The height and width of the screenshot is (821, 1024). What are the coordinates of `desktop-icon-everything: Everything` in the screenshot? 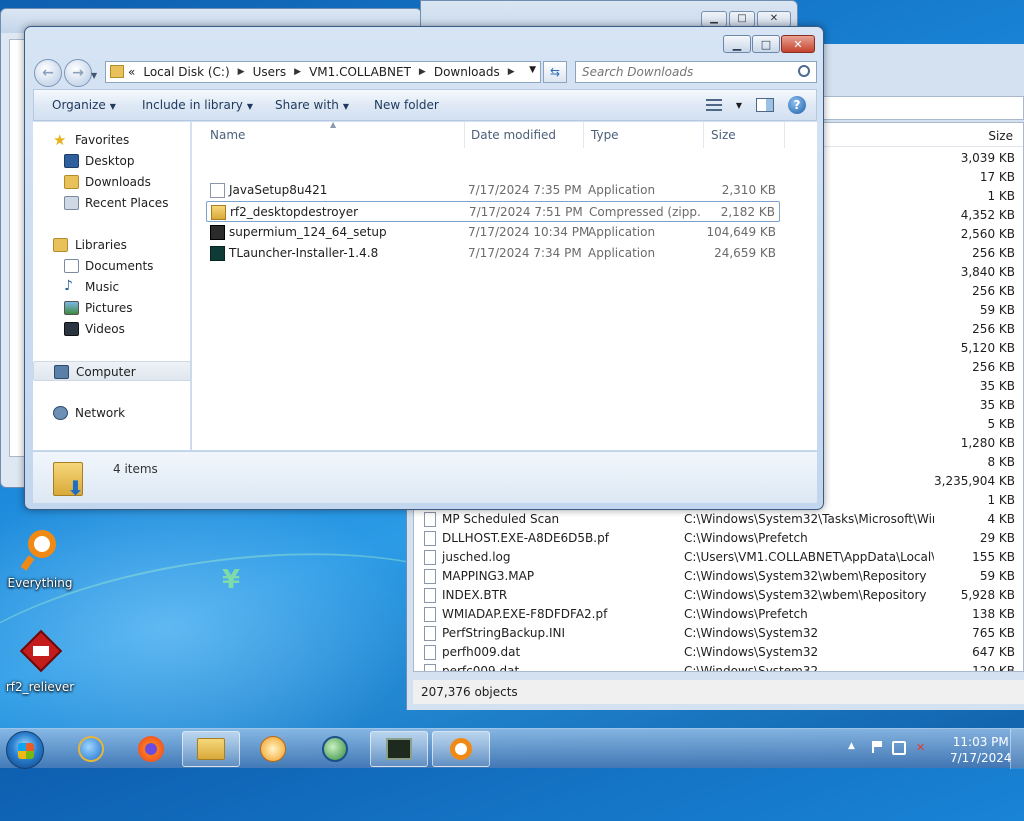 It's located at (40, 559).